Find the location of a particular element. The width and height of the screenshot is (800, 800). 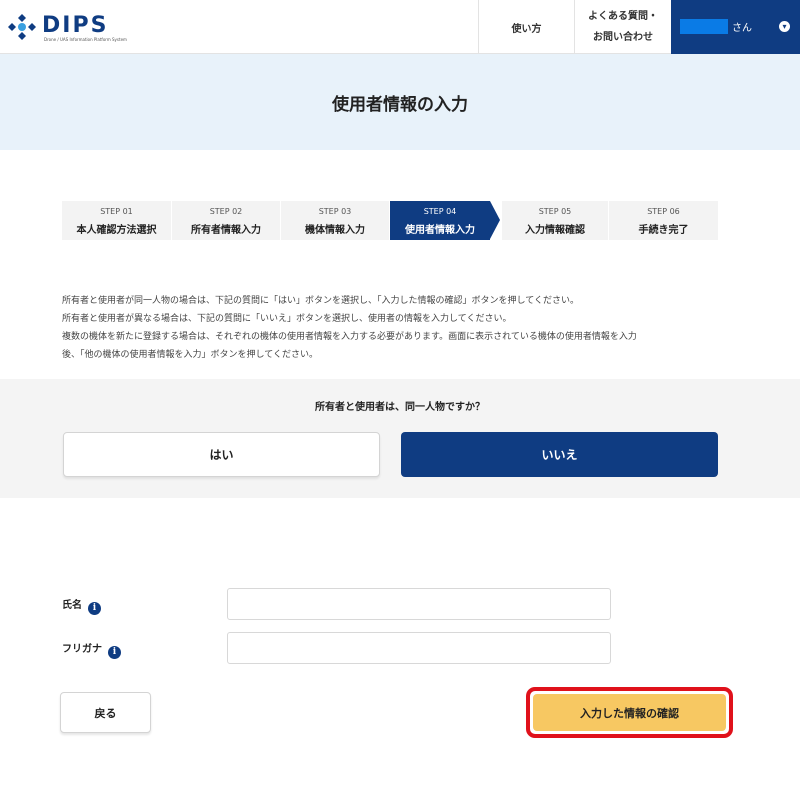

kana-label-text: フリガナ is located at coordinates (82, 649).